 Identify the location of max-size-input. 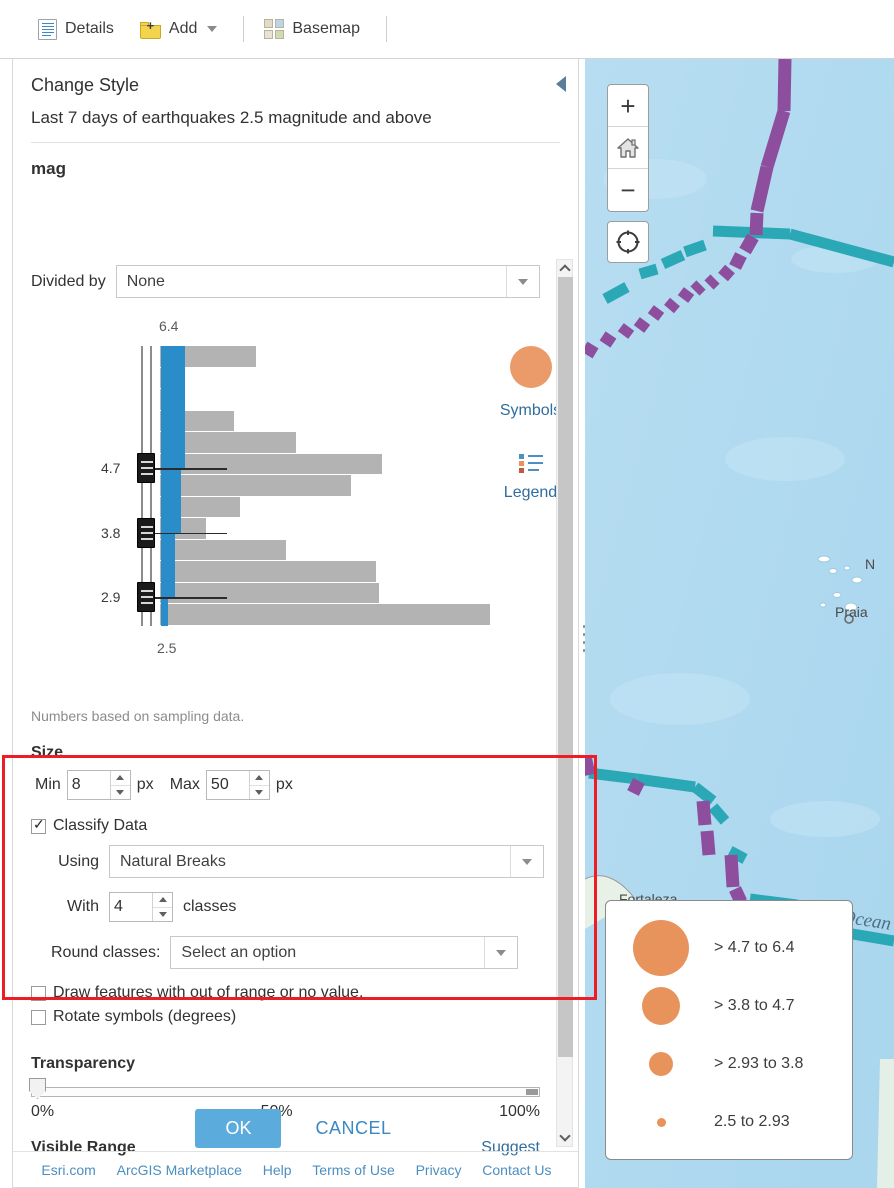
(227, 785).